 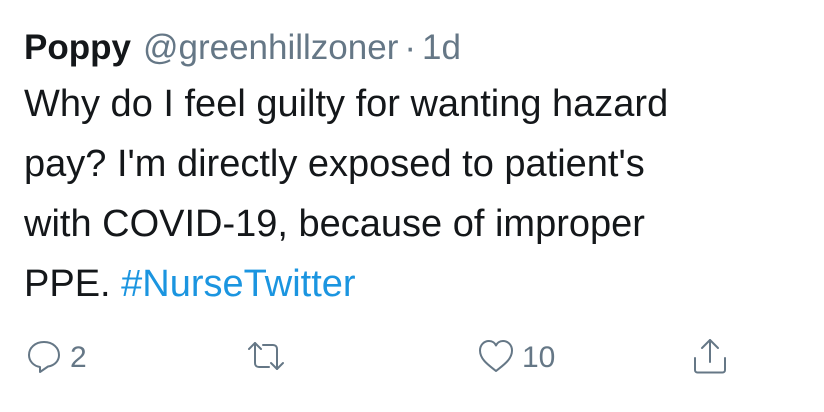 I want to click on tweet-actions: 2 10, so click(x=394, y=358).